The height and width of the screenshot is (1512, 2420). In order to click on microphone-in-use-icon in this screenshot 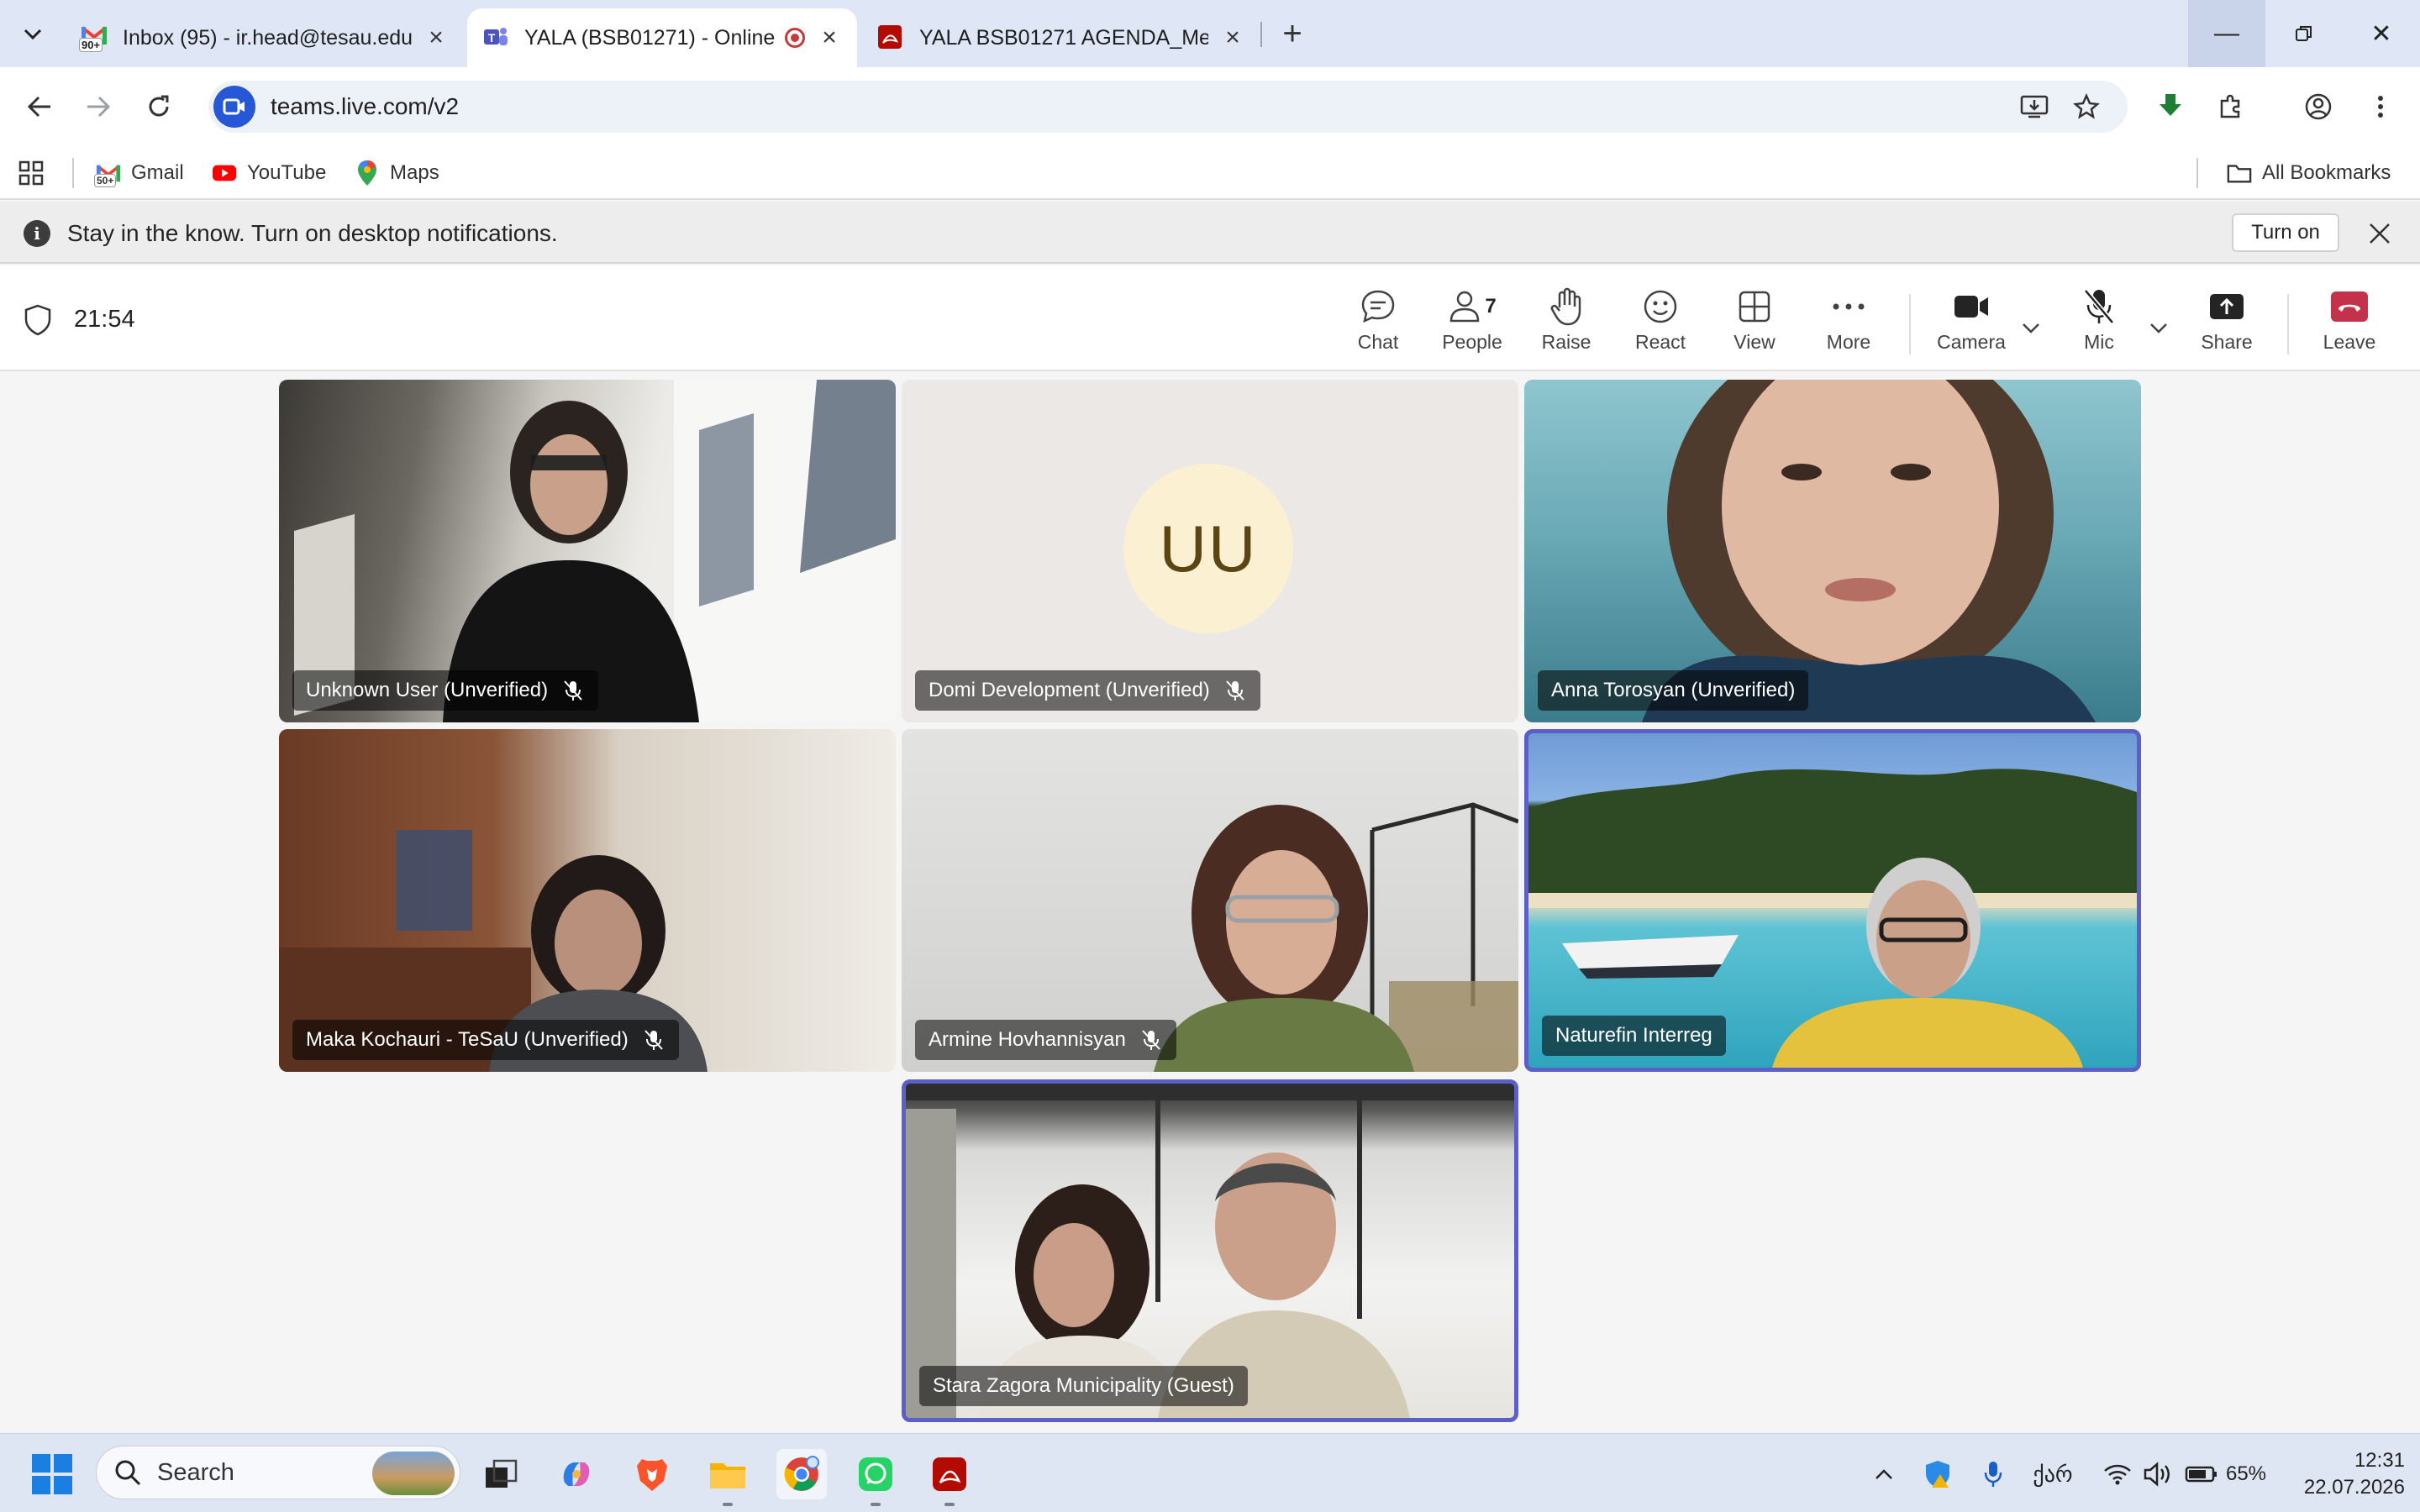, I will do `click(1993, 1474)`.